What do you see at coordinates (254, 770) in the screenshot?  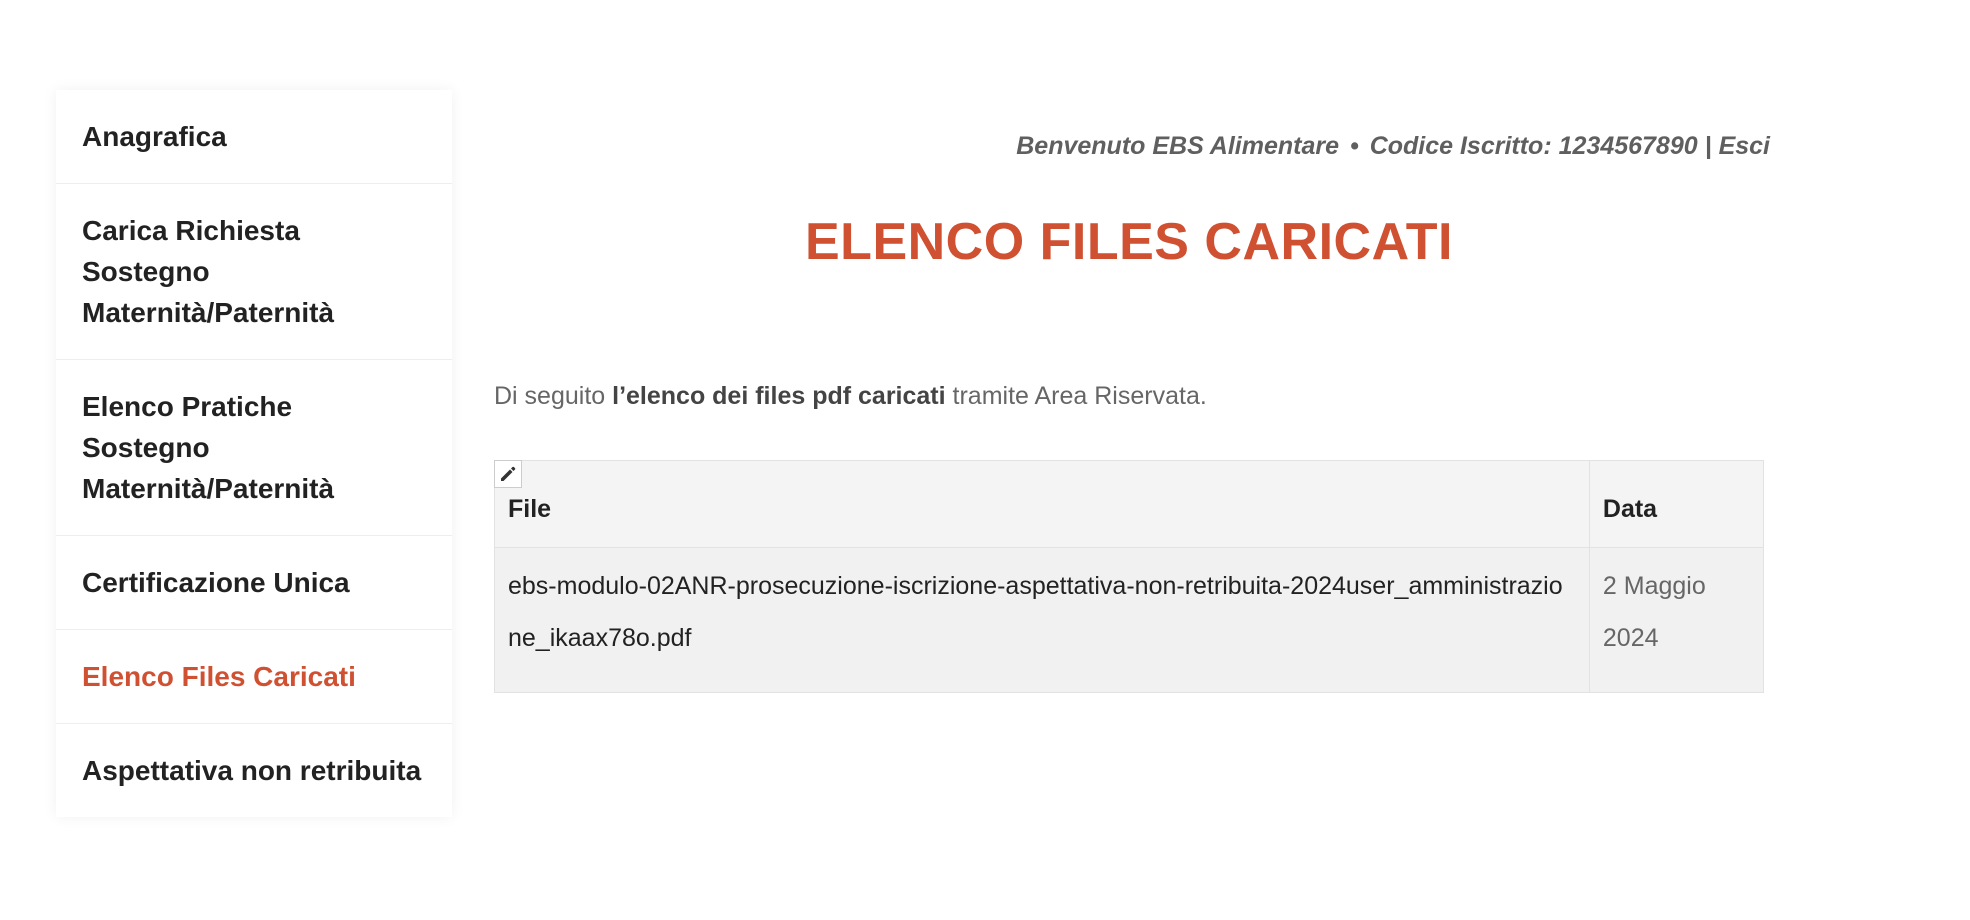 I see `sidebar-item-aspettativa: Aspettativa non retribuita` at bounding box center [254, 770].